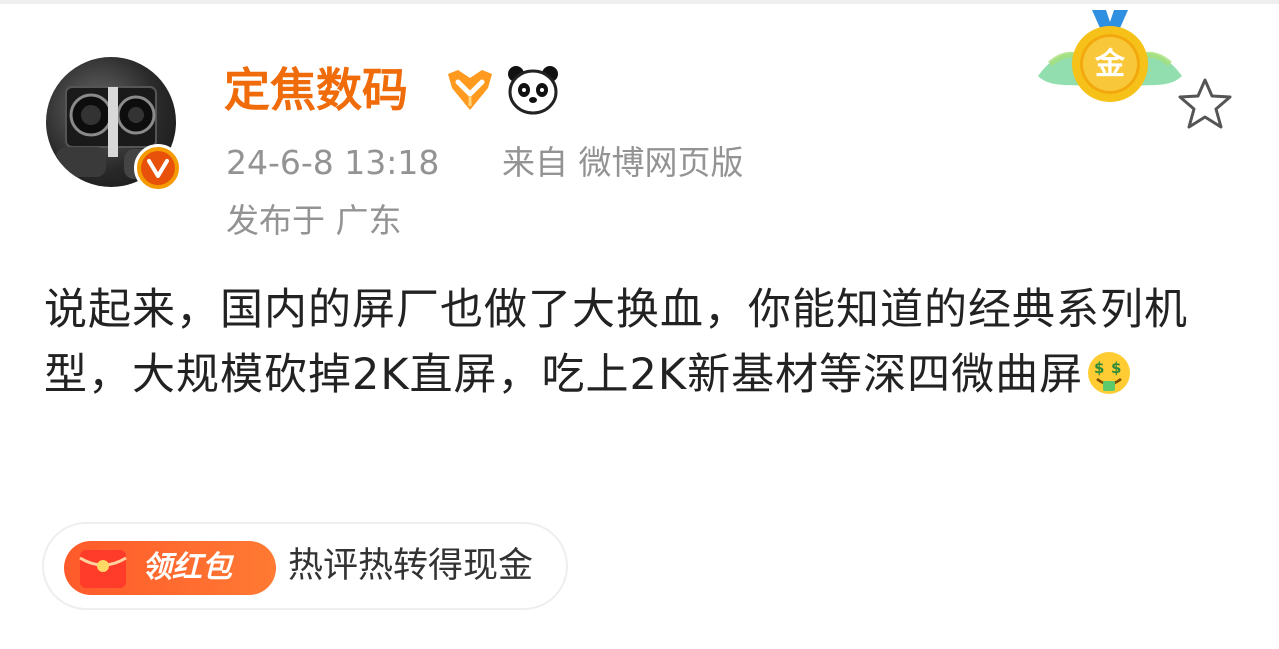 This screenshot has height=649, width=1279. I want to click on money-mouth-emoji-icon: $ $, so click(1109, 382).